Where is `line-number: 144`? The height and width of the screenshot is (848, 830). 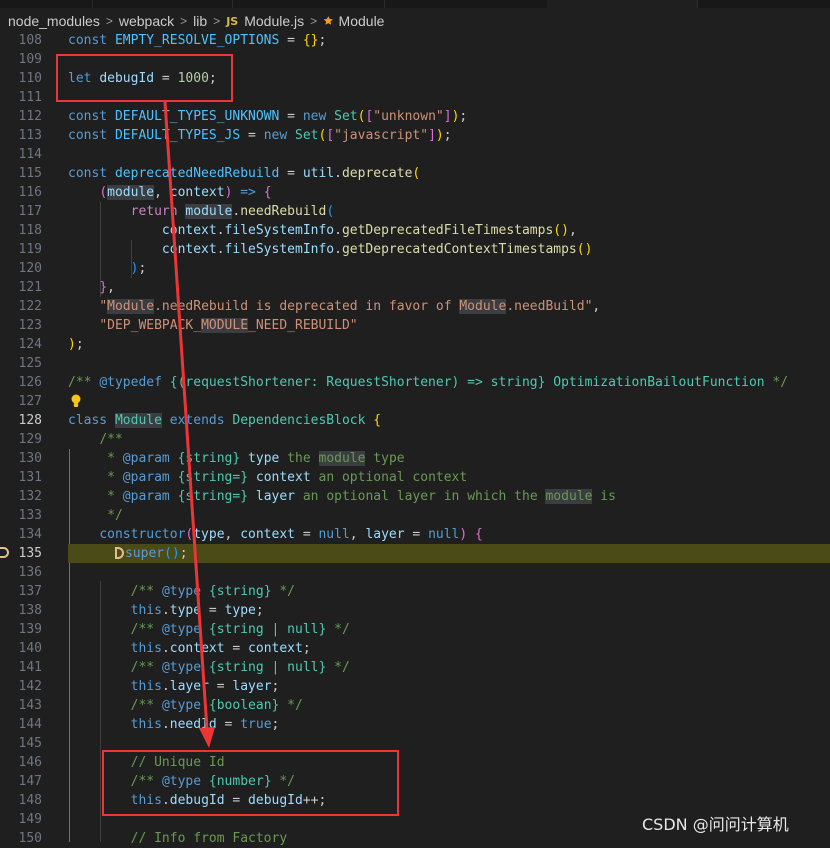 line-number: 144 is located at coordinates (30, 724).